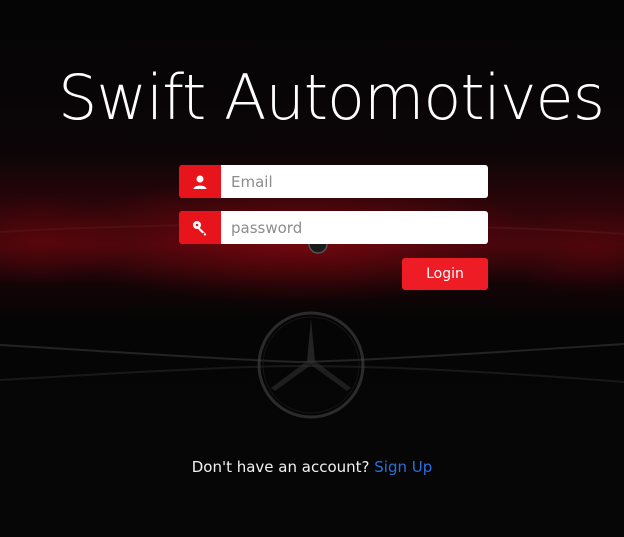 The width and height of the screenshot is (624, 537). What do you see at coordinates (200, 181) in the screenshot?
I see `user-icon` at bounding box center [200, 181].